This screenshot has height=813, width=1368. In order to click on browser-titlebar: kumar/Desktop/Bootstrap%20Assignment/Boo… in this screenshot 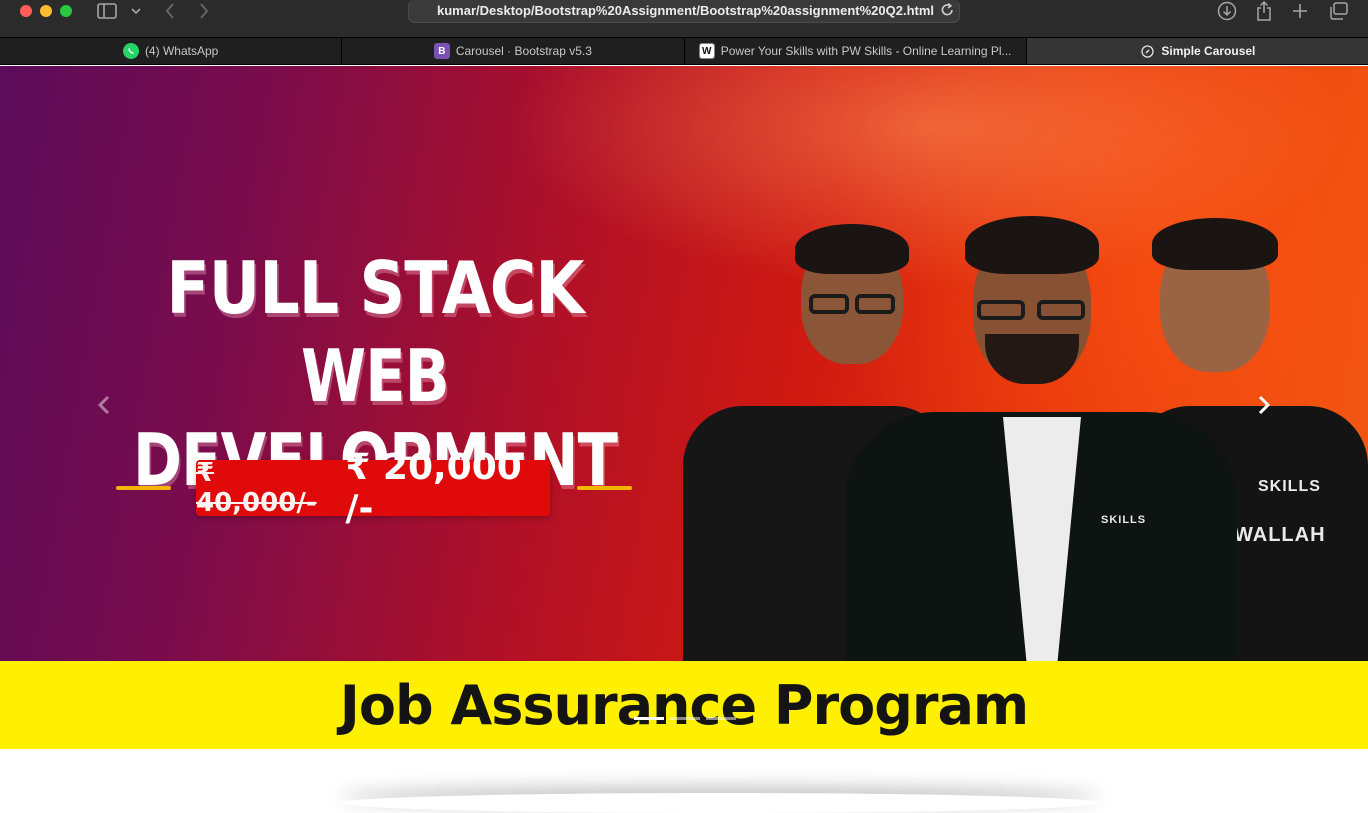, I will do `click(684, 18)`.